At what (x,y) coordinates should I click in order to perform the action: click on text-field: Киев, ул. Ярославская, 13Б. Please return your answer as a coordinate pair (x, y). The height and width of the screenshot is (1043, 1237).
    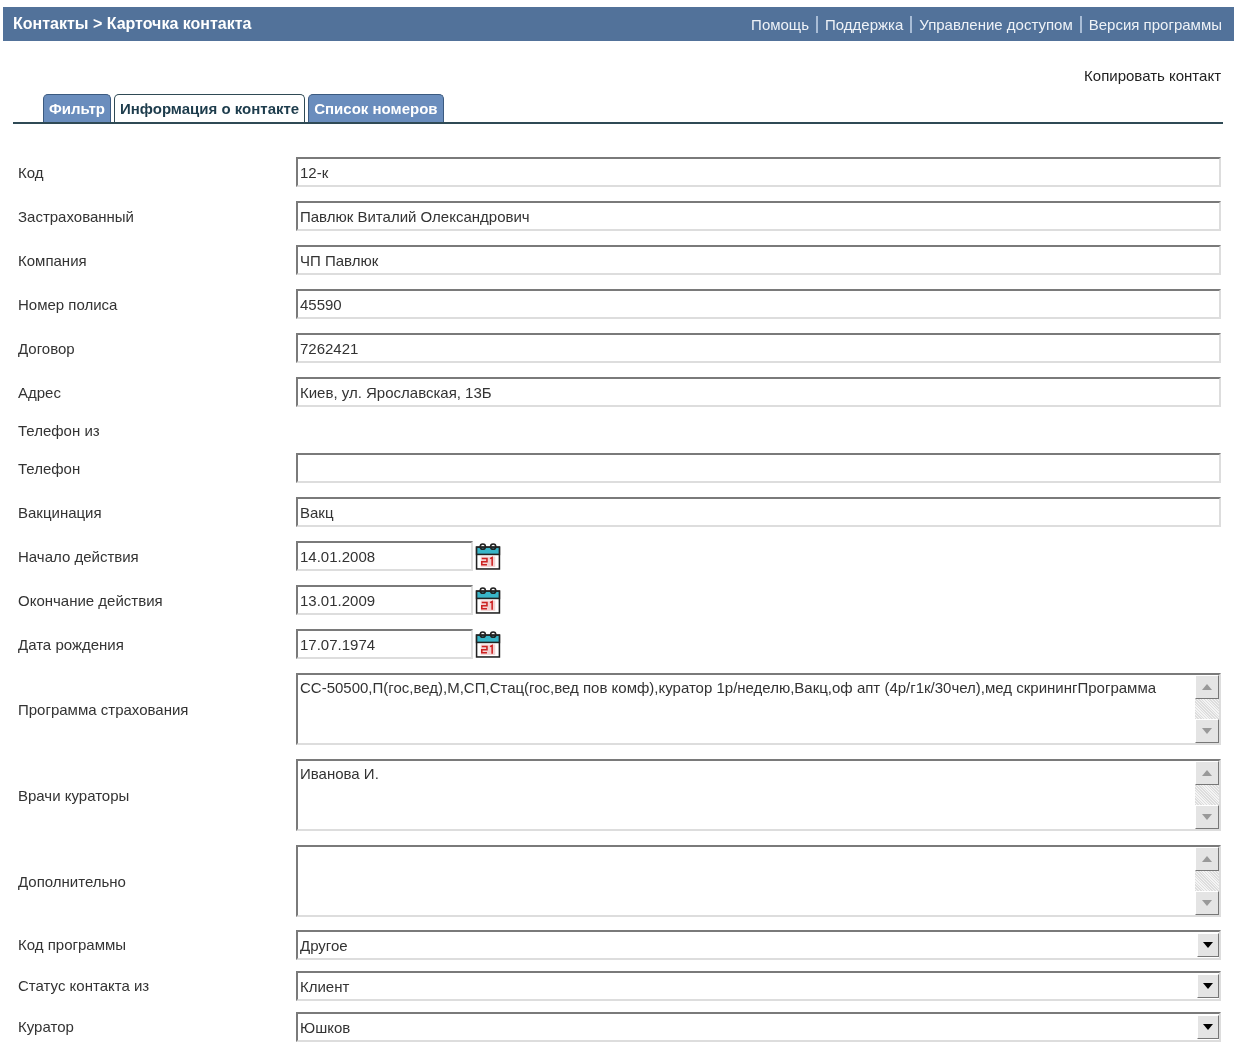
    Looking at the image, I should click on (758, 392).